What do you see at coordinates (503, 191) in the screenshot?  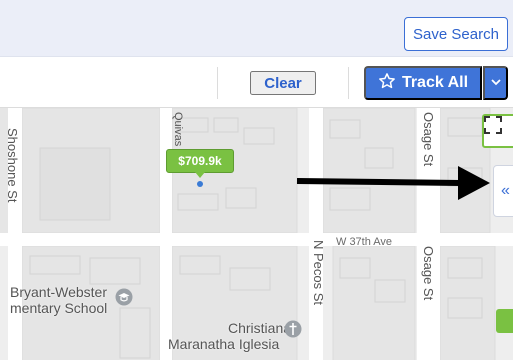 I see `collapse-panel-button: «` at bounding box center [503, 191].